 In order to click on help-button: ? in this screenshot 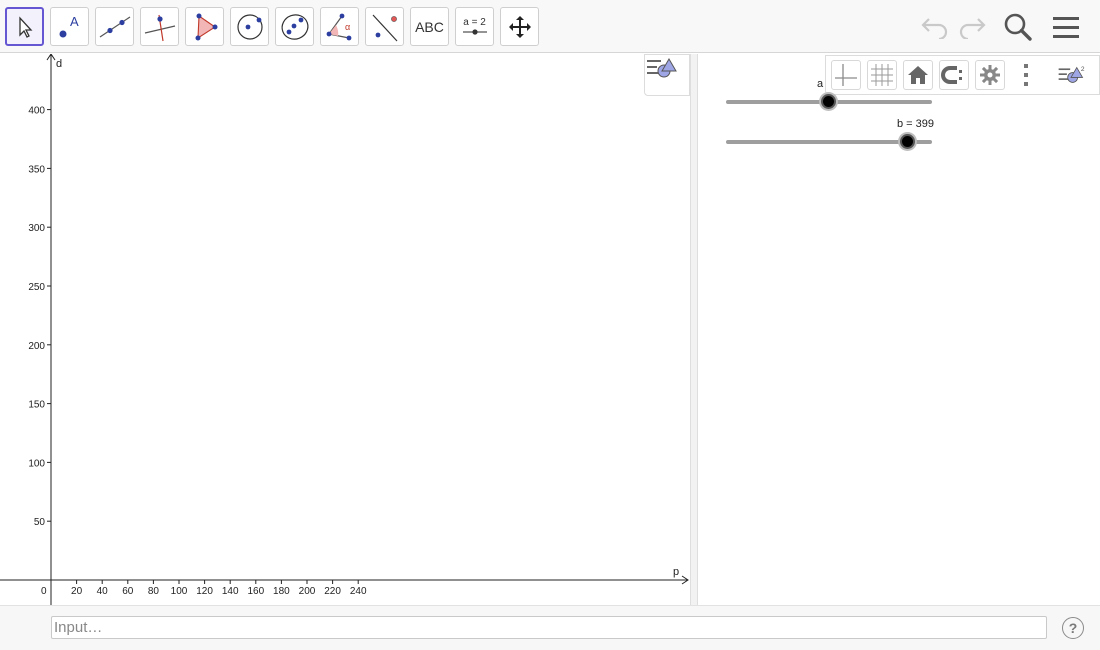, I will do `click(1073, 628)`.